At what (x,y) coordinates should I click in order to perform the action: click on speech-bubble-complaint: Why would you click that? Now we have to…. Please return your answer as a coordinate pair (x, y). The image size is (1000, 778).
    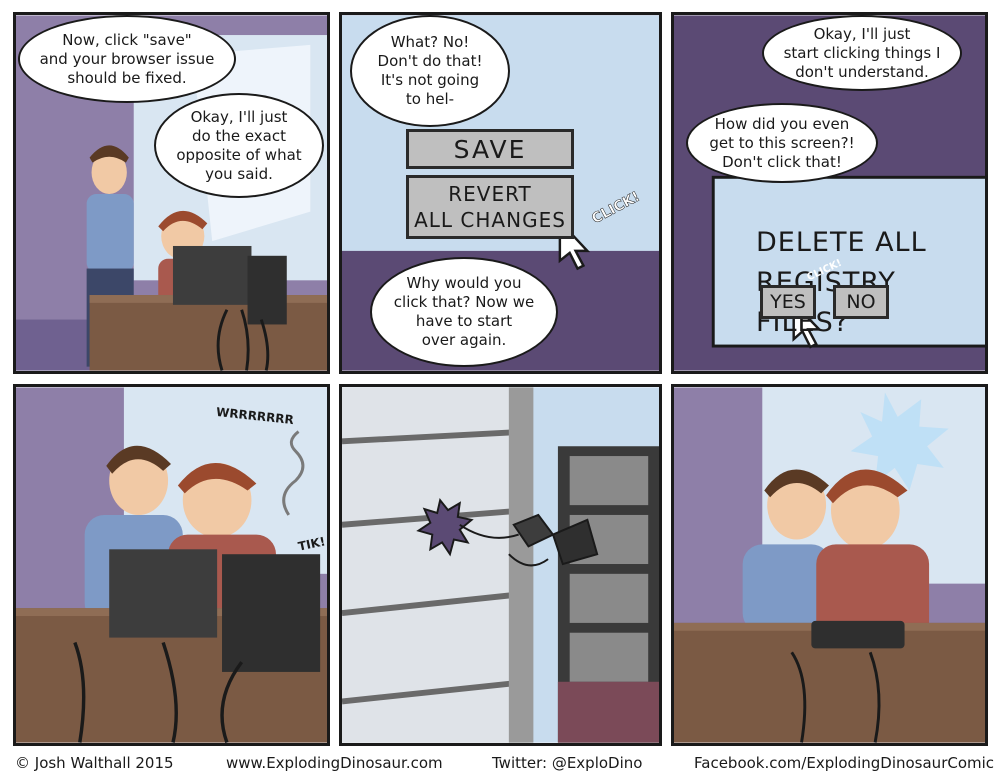
    Looking at the image, I should click on (464, 312).